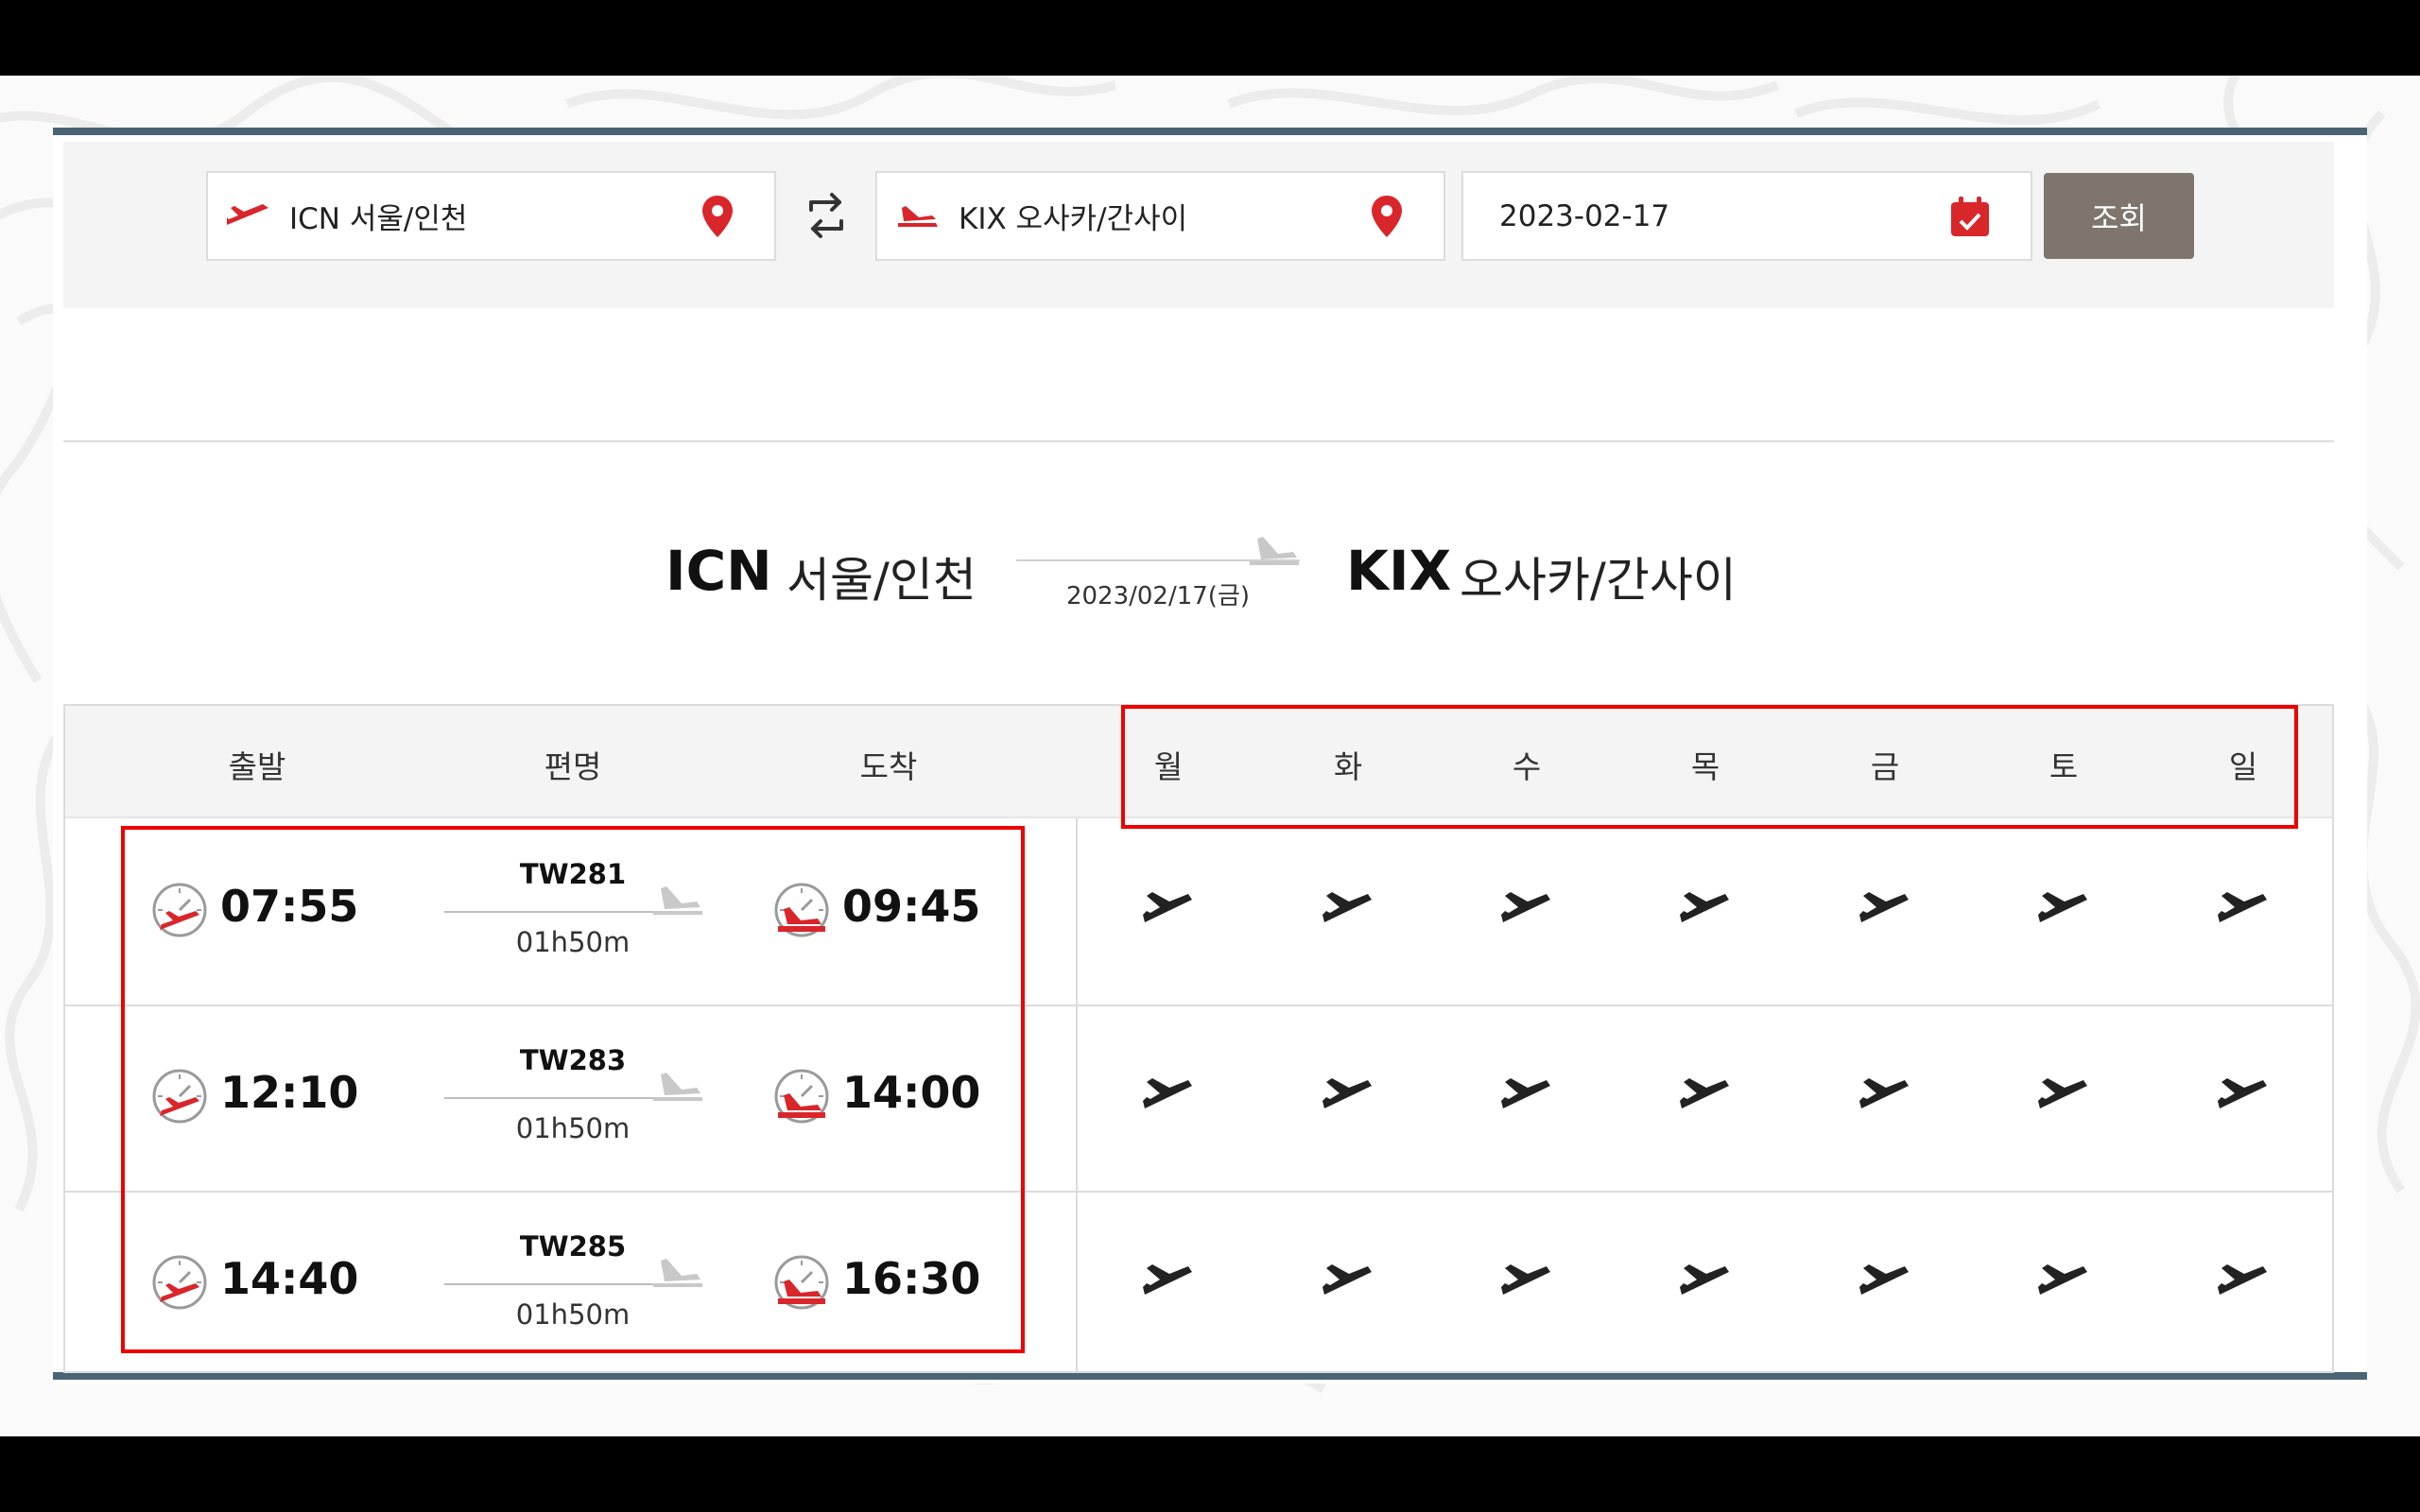 The width and height of the screenshot is (2420, 1512). What do you see at coordinates (491, 216) in the screenshot?
I see `origin-field: ICN 서울/인천` at bounding box center [491, 216].